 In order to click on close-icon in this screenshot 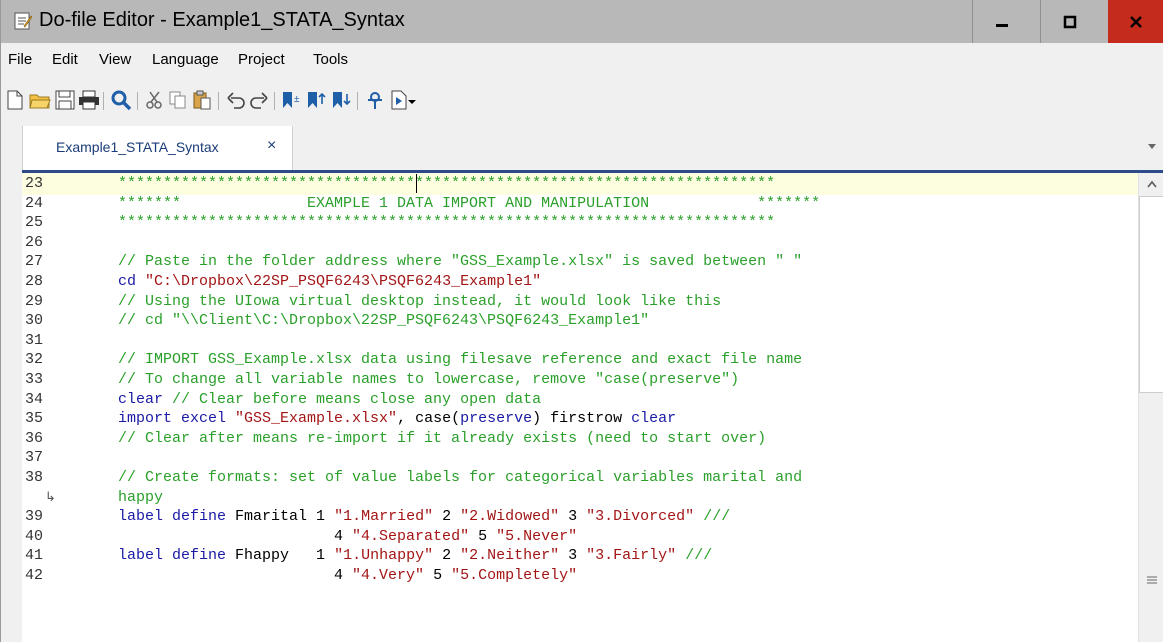, I will do `click(1136, 21)`.